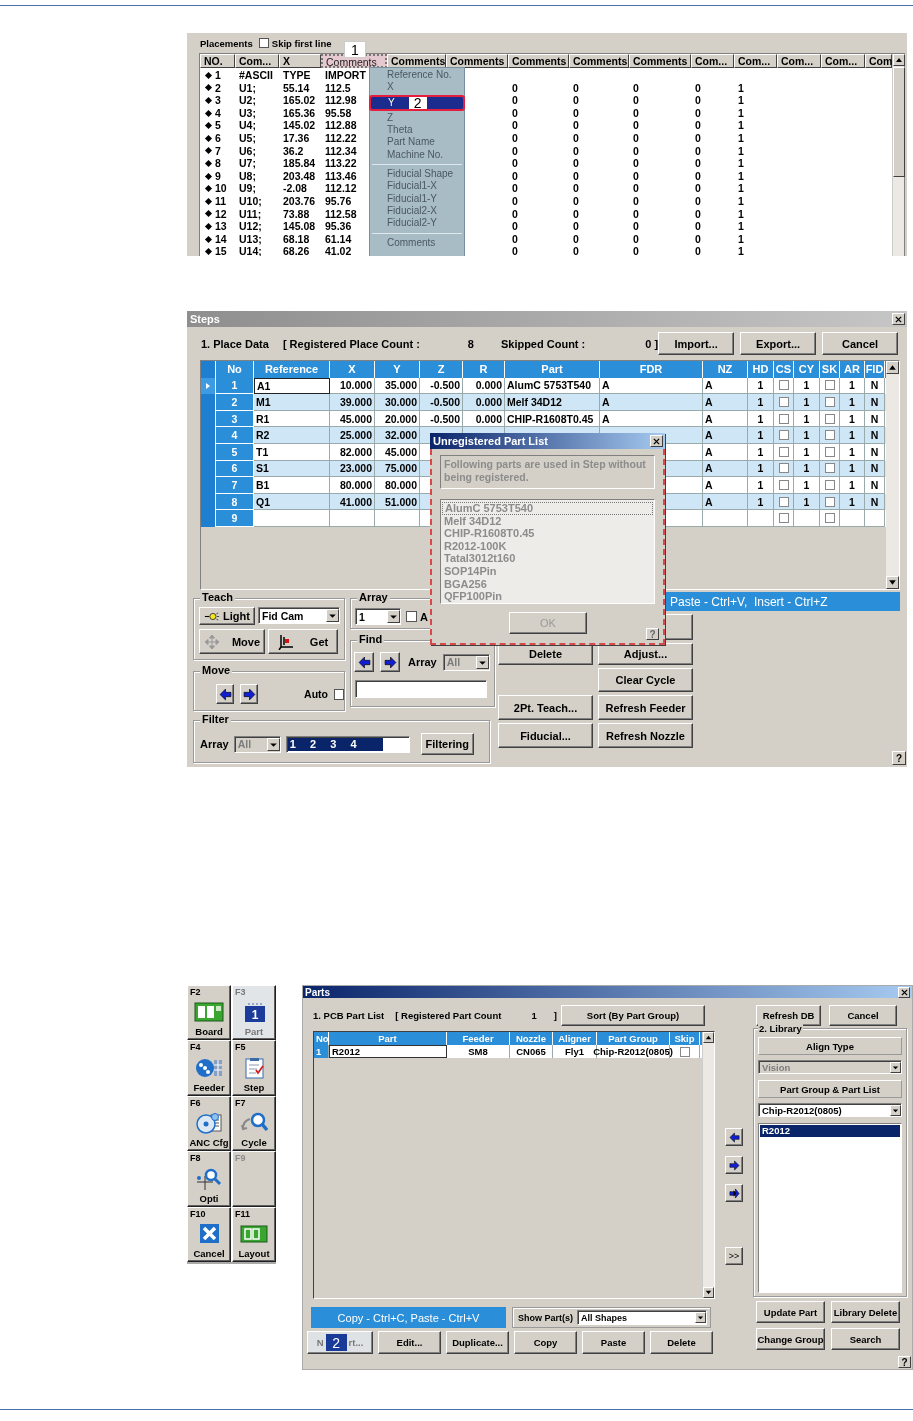 The width and height of the screenshot is (913, 1421). What do you see at coordinates (209, 1234) in the screenshot?
I see `function-key: F10 Cancel` at bounding box center [209, 1234].